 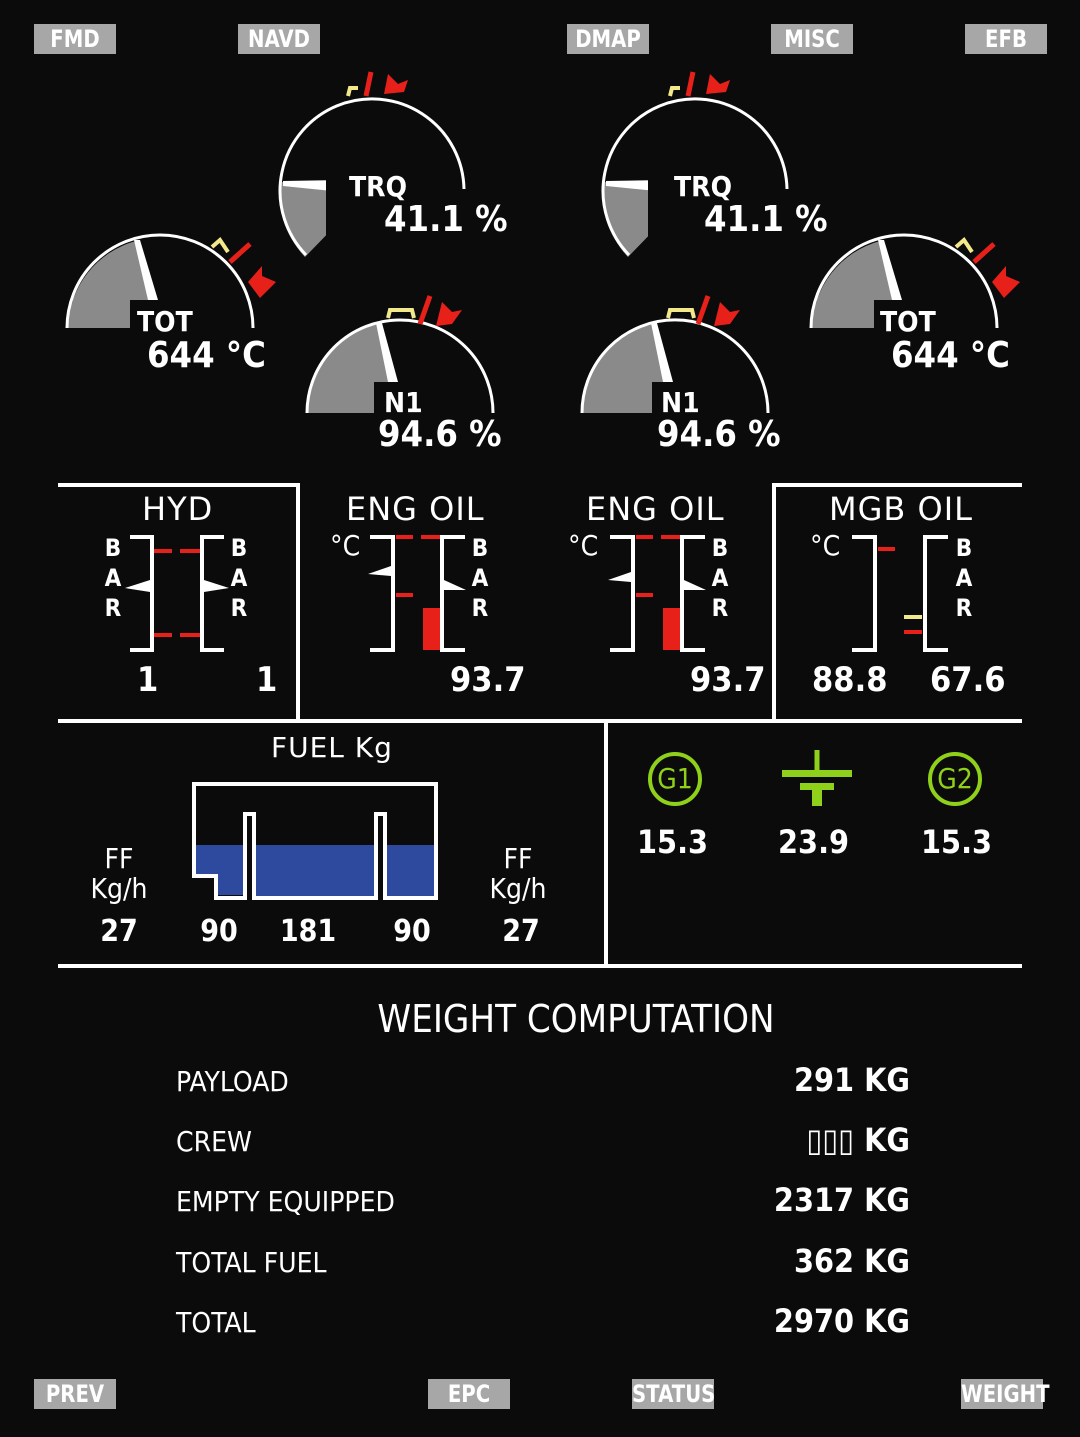 I want to click on left-eng-oil-bars, so click(x=417, y=593).